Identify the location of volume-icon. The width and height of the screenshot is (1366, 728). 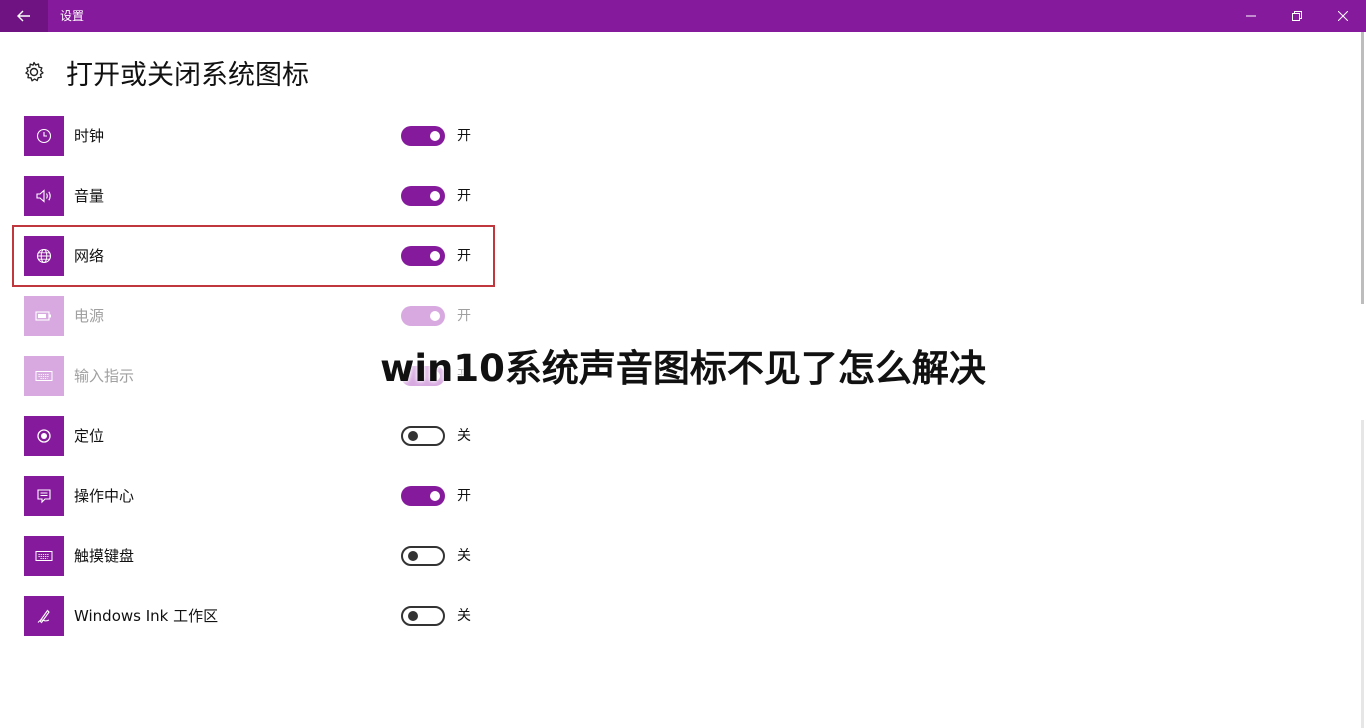
(43, 196).